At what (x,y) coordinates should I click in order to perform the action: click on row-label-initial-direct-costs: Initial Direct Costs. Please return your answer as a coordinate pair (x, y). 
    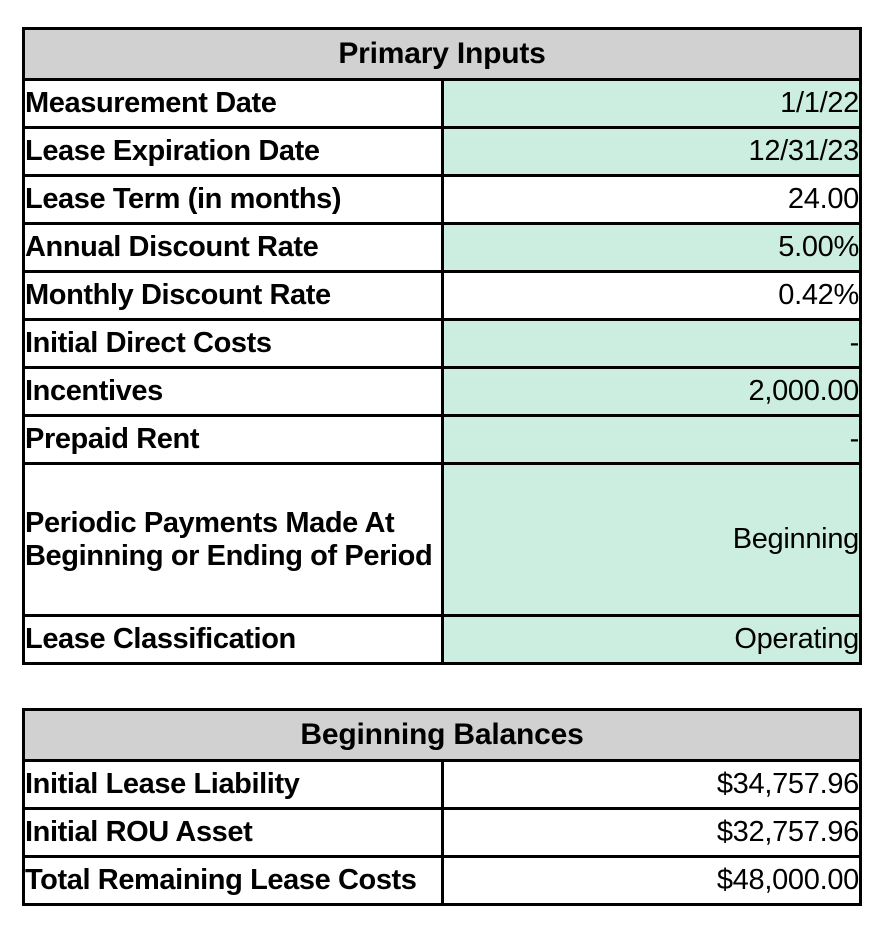
    Looking at the image, I should click on (233, 343).